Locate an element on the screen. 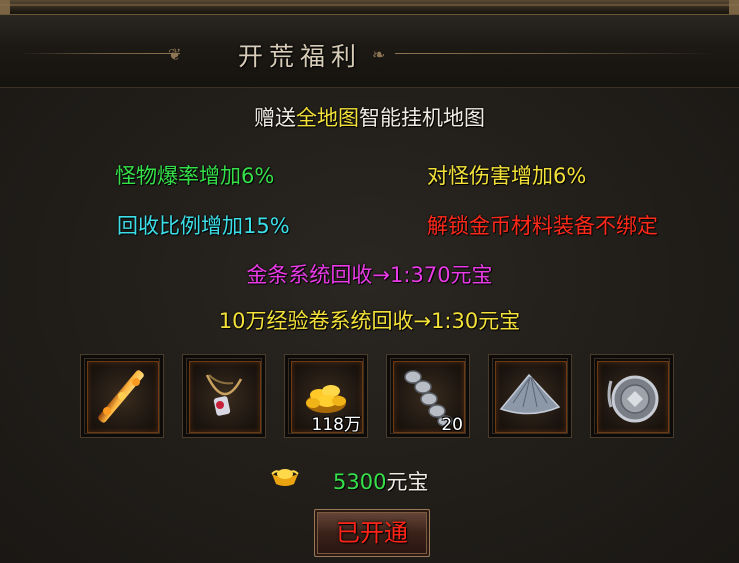 This screenshot has width=739, height=563. bonus-drop-rate: 怪物爆率增加6% is located at coordinates (195, 176).